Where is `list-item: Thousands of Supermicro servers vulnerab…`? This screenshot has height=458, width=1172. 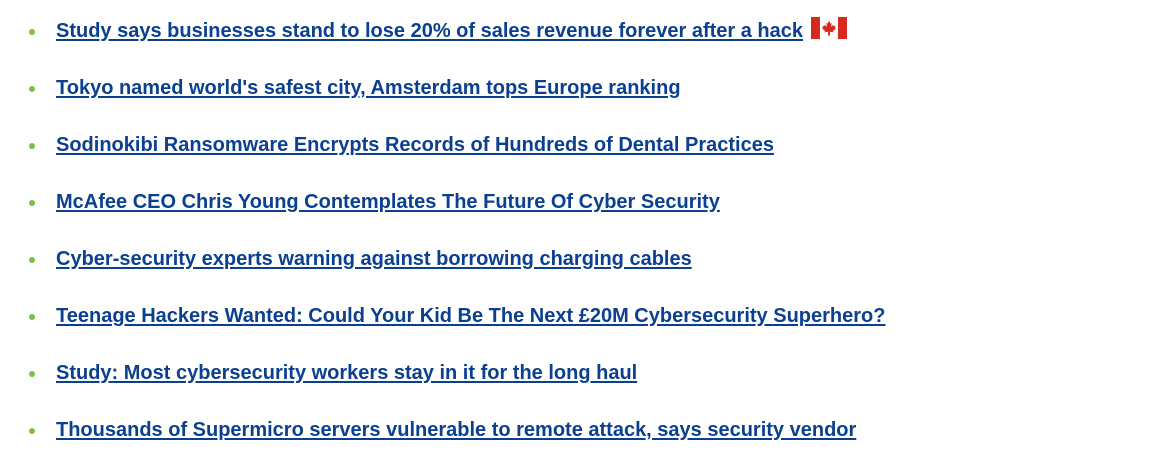
list-item: Thousands of Supermicro servers vulnerab… is located at coordinates (586, 429).